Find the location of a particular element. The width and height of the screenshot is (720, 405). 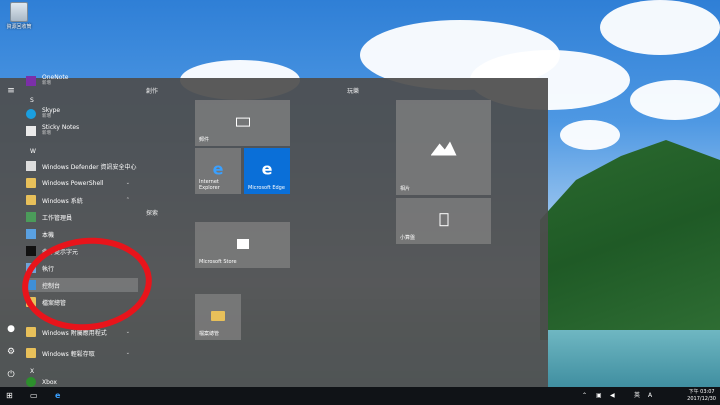

tile-photos: 相片 is located at coordinates (443, 147).